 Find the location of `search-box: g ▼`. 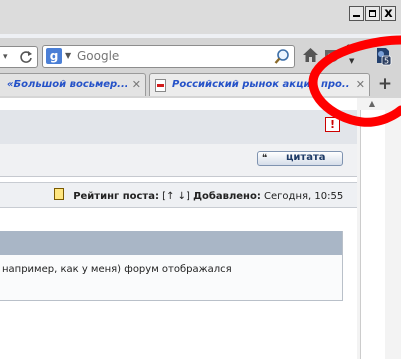

search-box: g ▼ is located at coordinates (168, 56).